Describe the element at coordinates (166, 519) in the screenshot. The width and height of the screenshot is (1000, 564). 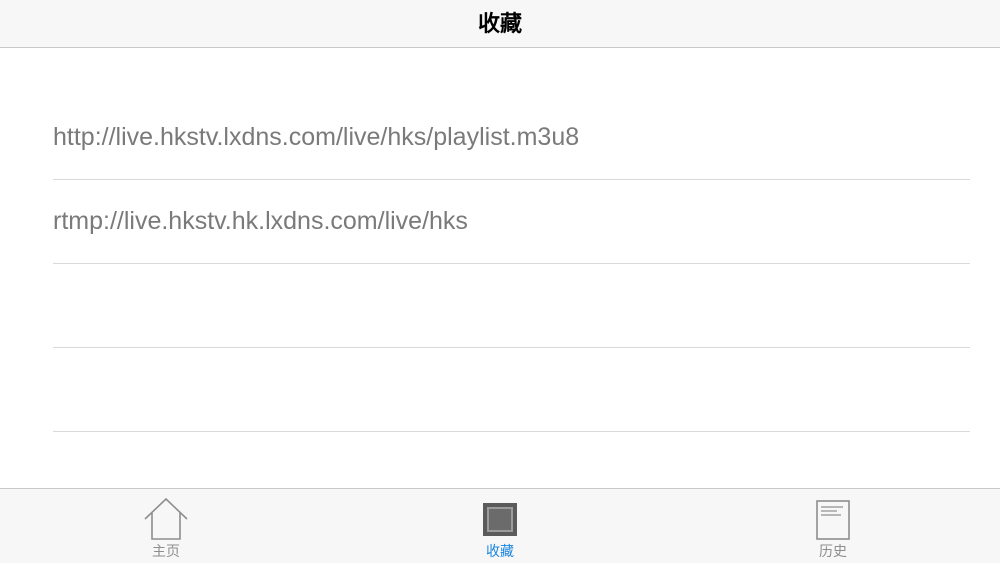
I see `home-icon` at that location.